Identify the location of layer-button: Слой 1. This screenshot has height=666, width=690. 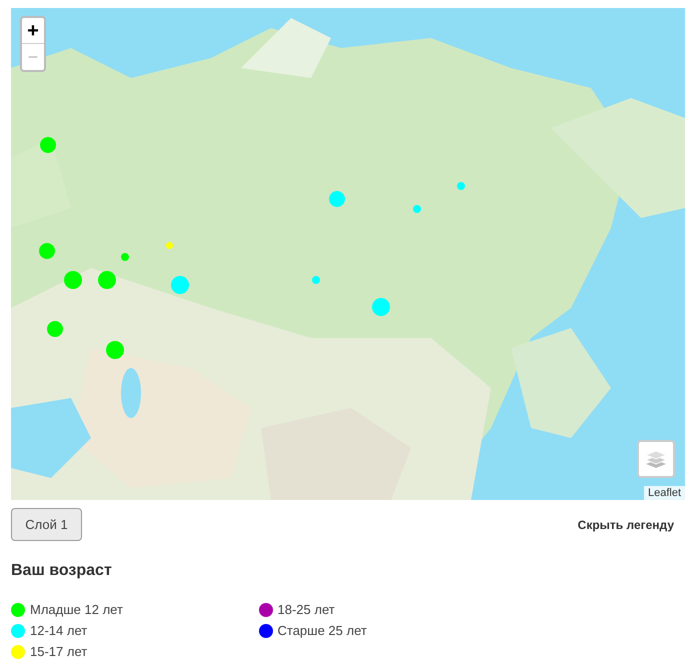
(46, 524).